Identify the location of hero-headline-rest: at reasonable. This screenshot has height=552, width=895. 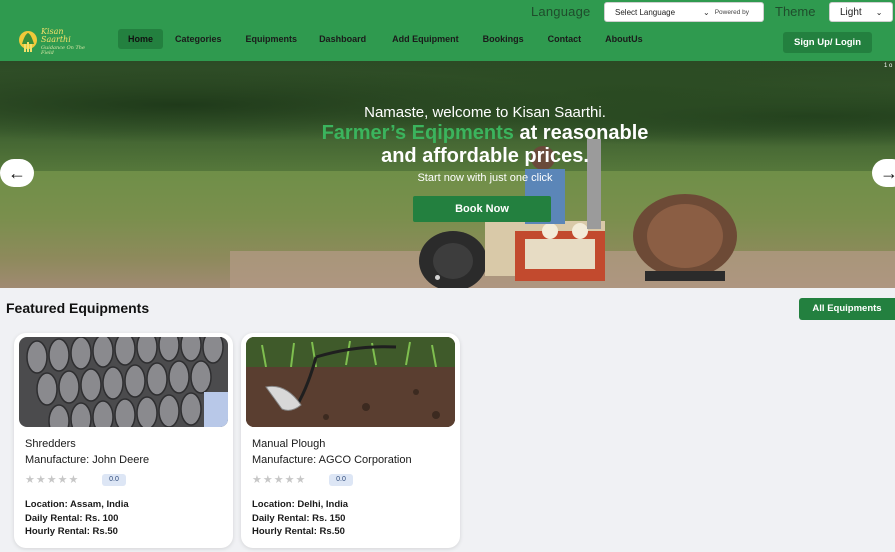
(581, 133).